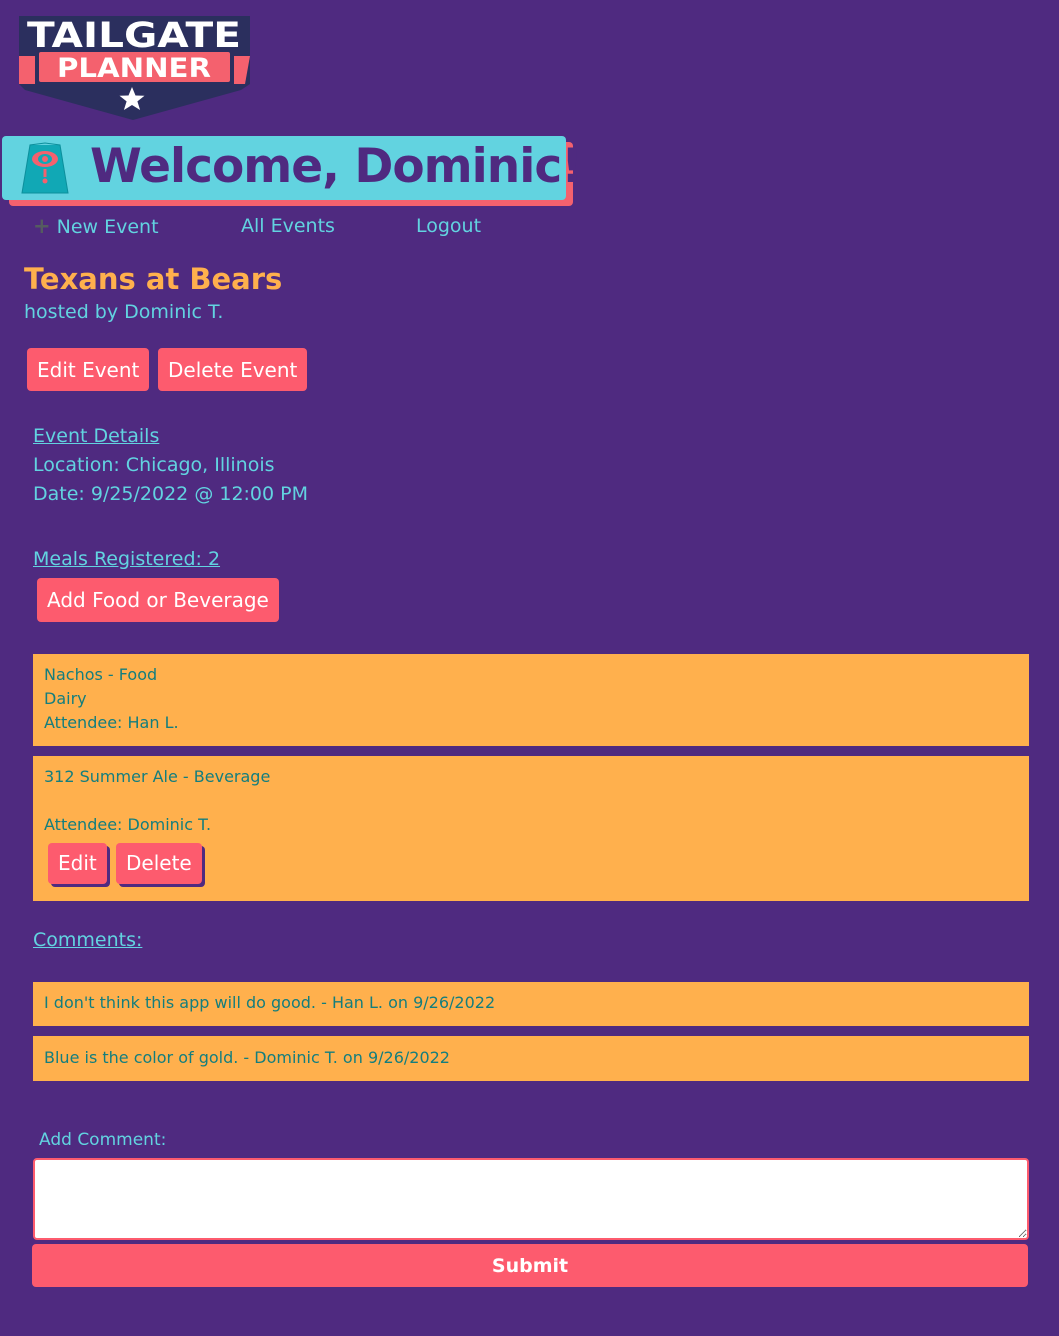  I want to click on logo-graphic: TAILGATE PLANNER, so click(134, 68).